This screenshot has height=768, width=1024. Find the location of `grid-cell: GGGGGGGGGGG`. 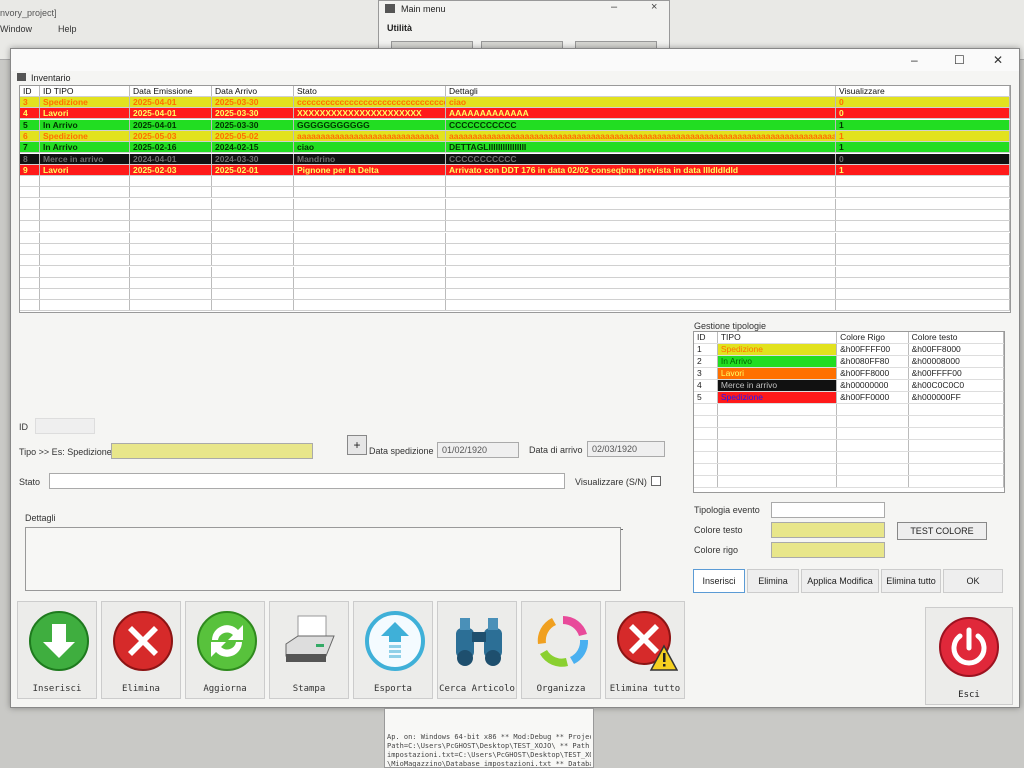

grid-cell: GGGGGGGGGGG is located at coordinates (370, 124).